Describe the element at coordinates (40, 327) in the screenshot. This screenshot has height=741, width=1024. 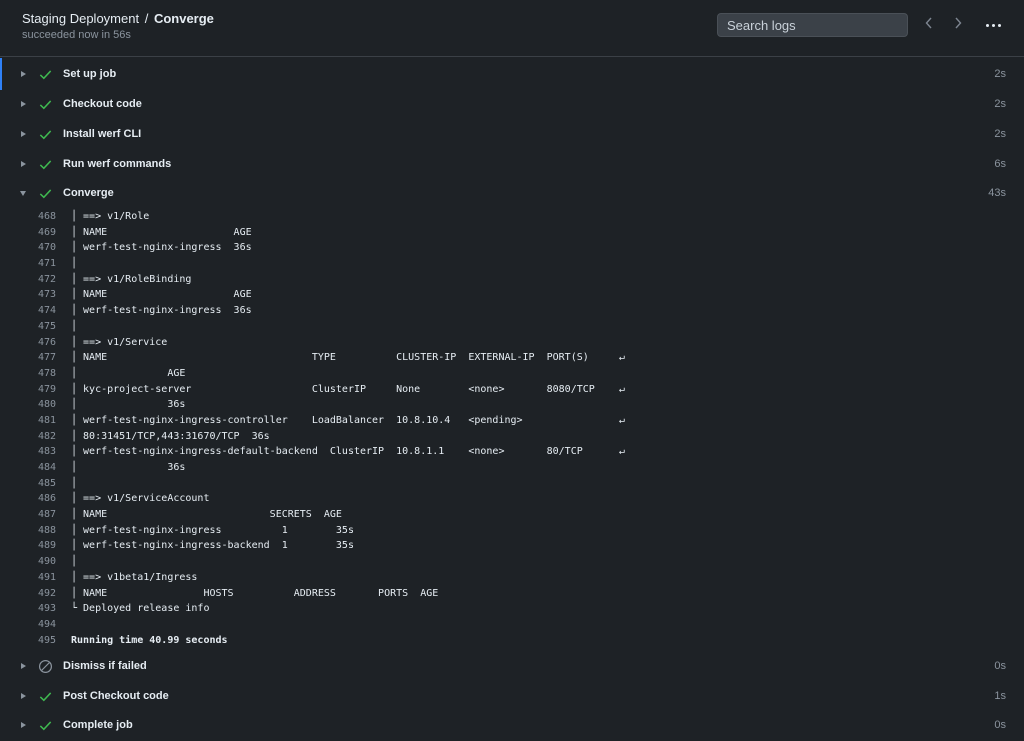
I see `log-line-number: 475` at that location.